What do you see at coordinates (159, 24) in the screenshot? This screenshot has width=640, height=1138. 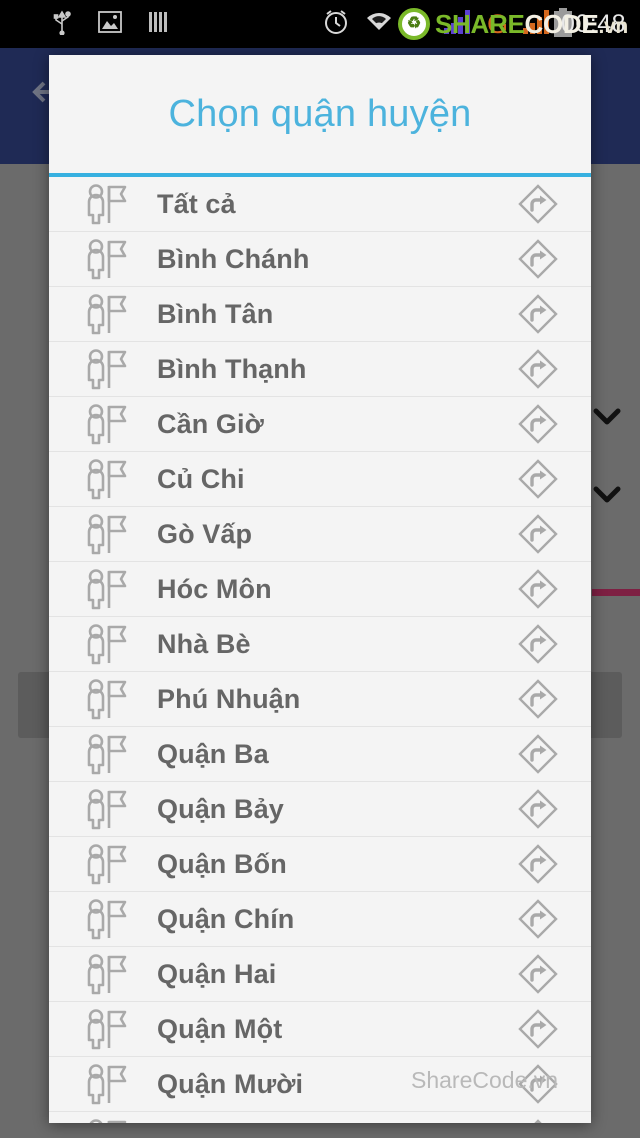 I see `vibrate-bars-icon` at bounding box center [159, 24].